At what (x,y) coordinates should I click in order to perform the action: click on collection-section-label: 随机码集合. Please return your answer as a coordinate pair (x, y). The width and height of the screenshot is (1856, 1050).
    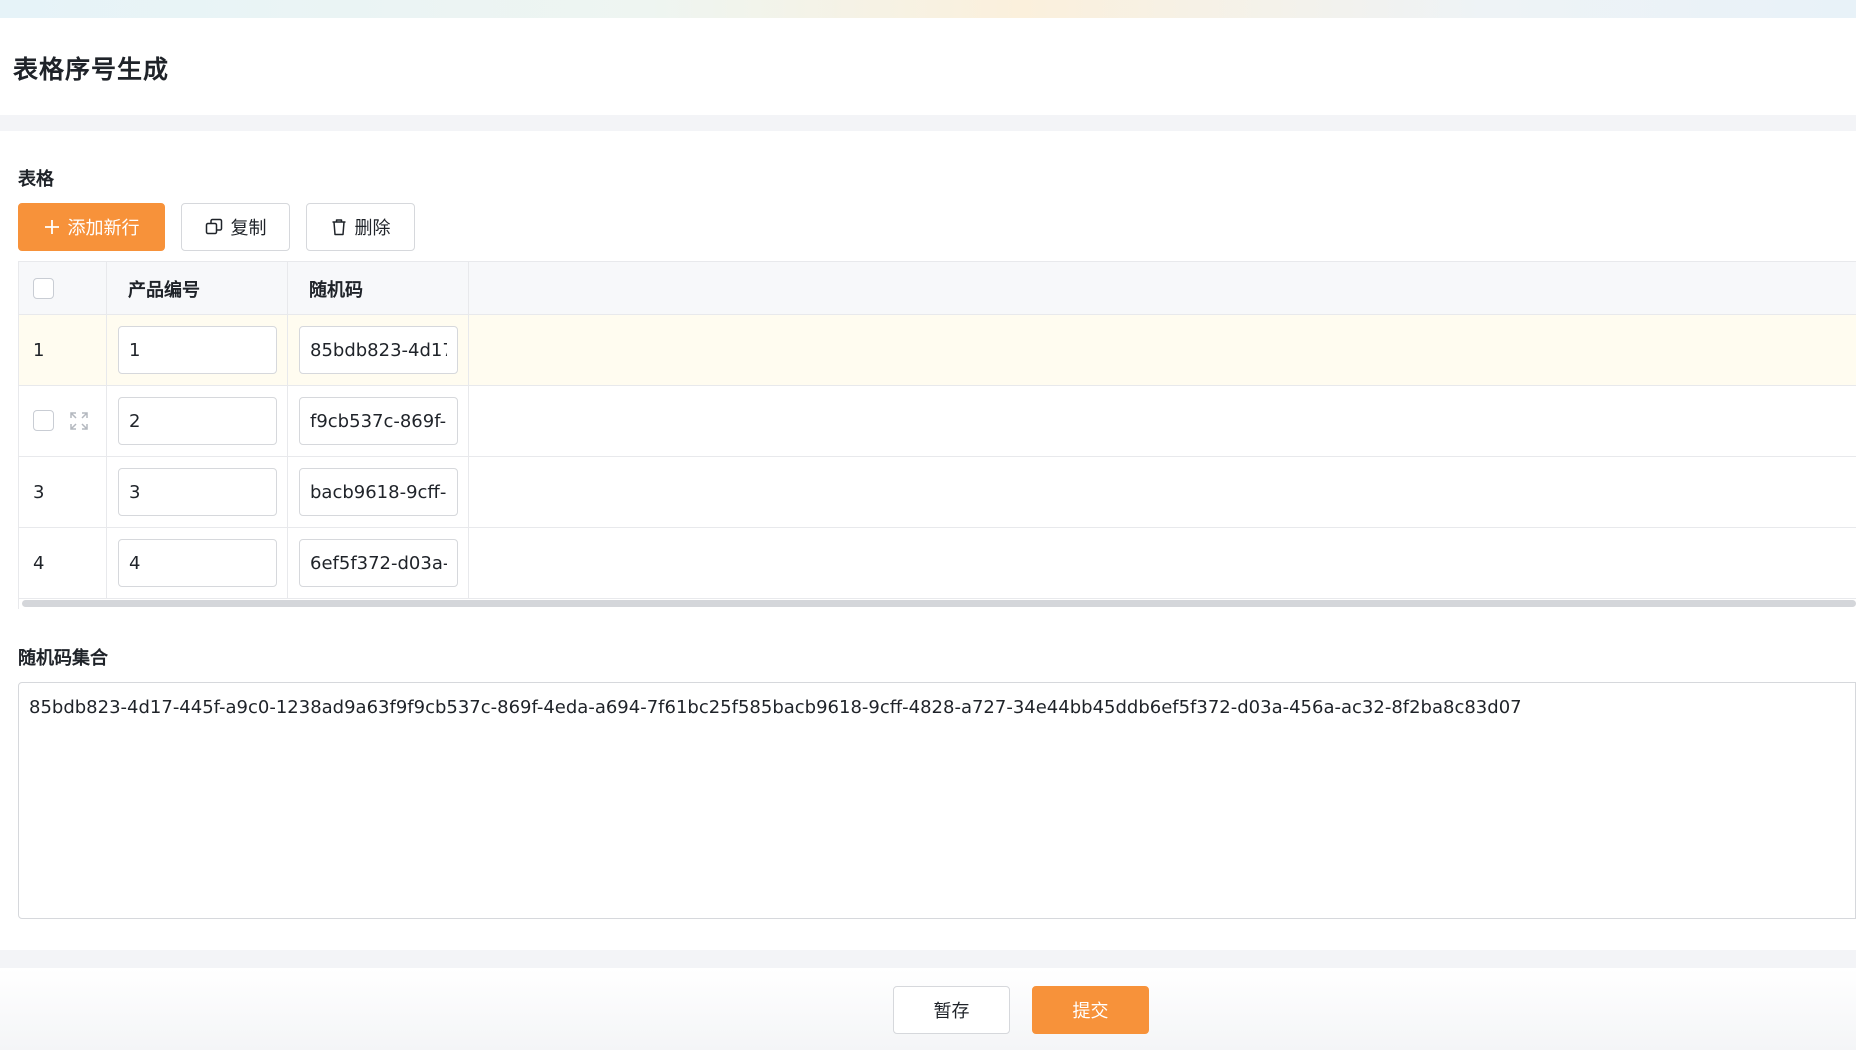
    Looking at the image, I should click on (63, 658).